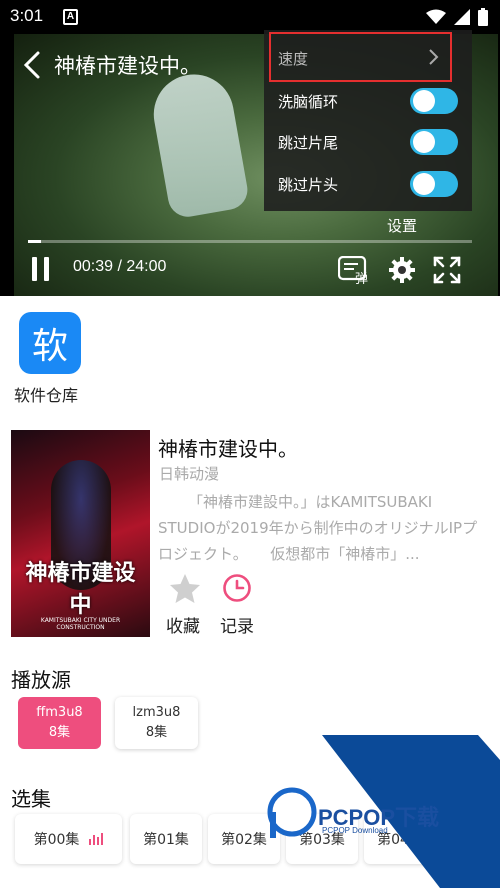 The width and height of the screenshot is (500, 888). Describe the element at coordinates (32, 65) in the screenshot. I see `back-arrow-icon` at that location.